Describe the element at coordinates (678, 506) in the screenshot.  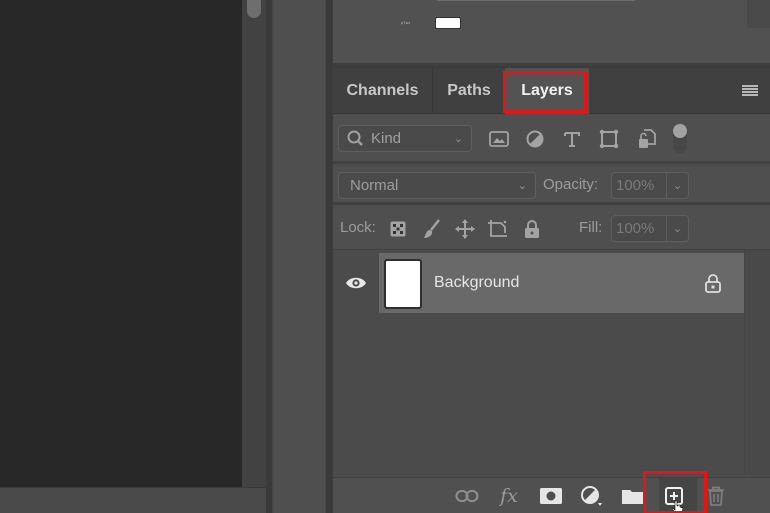
I see `mouse-pointer-icon` at that location.